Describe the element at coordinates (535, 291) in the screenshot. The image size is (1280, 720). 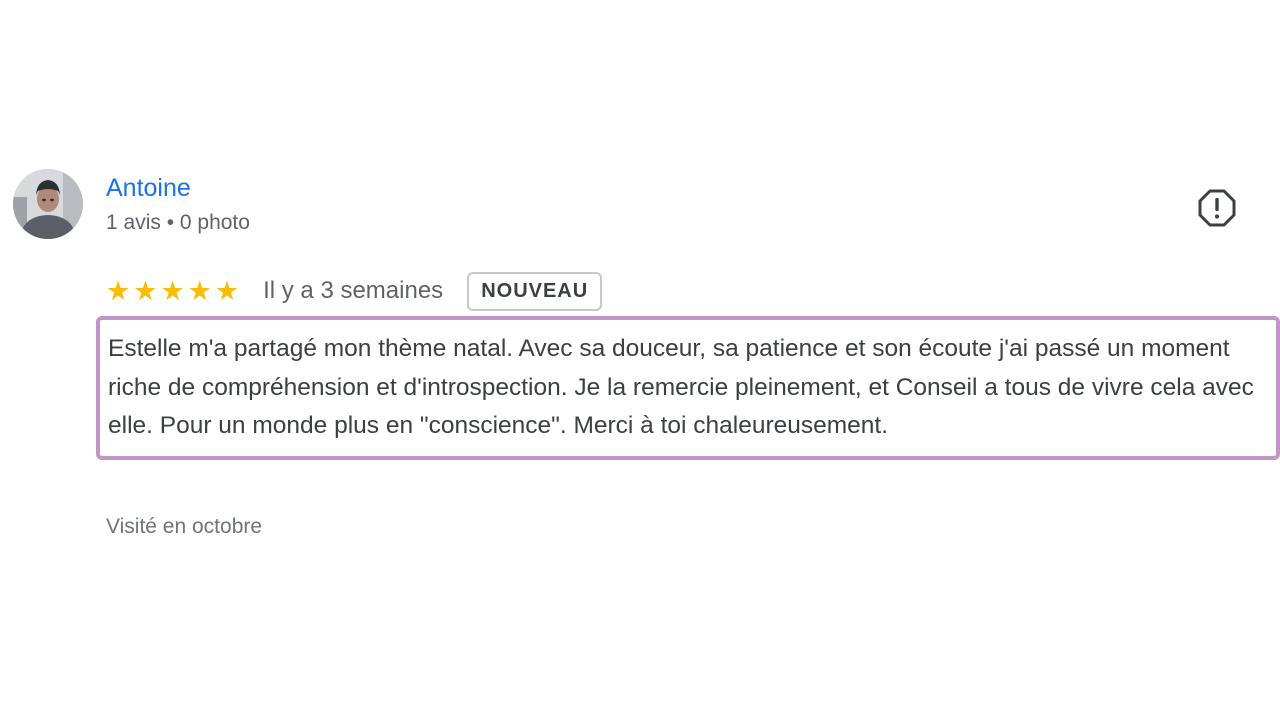
I see `new-badge: NOUVEAU` at that location.